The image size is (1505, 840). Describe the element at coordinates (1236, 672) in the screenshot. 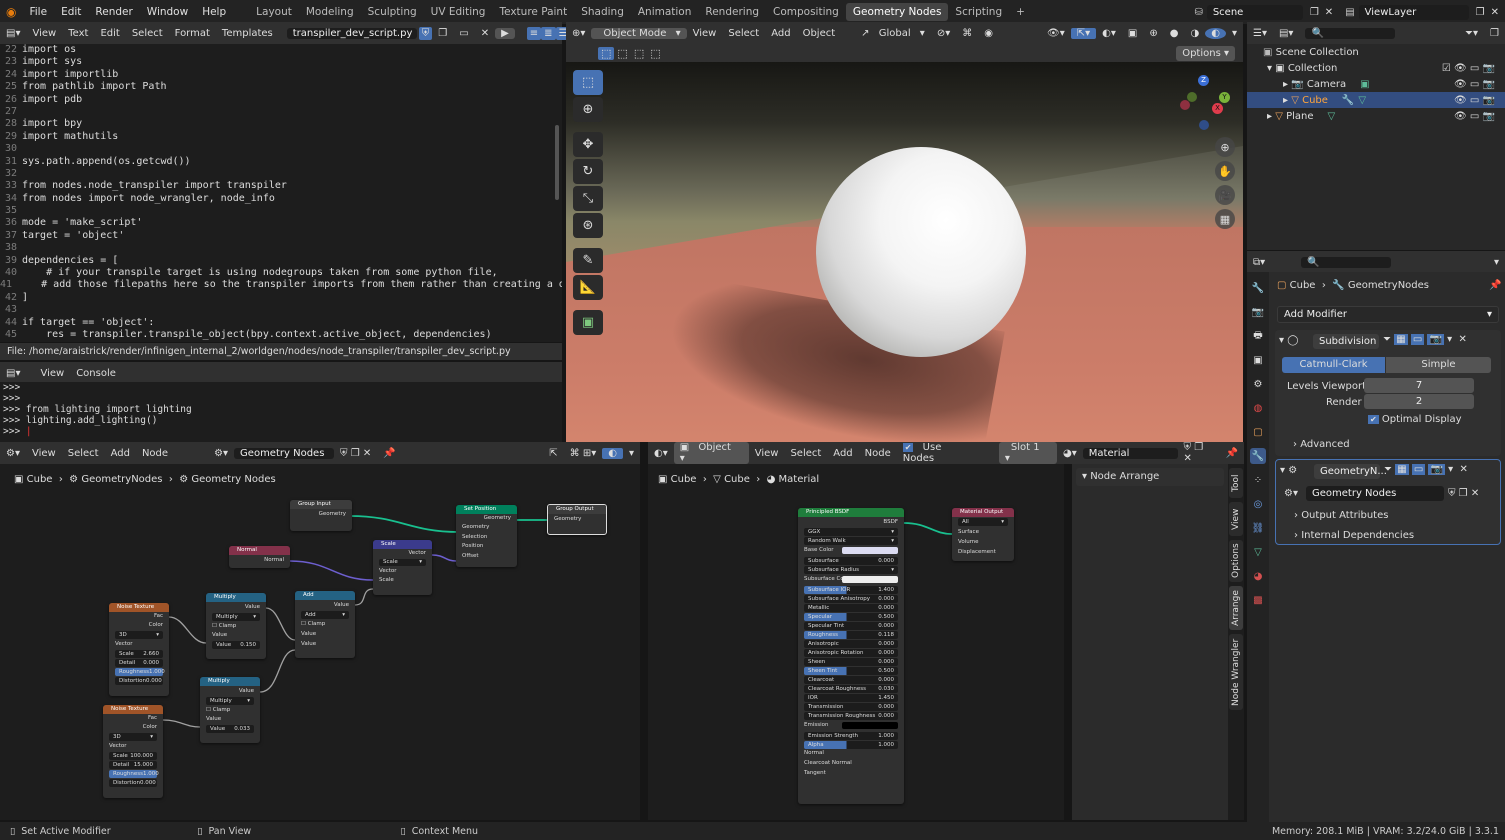

I see `sidebar-tab-node-wrangler: Node Wrangler` at that location.